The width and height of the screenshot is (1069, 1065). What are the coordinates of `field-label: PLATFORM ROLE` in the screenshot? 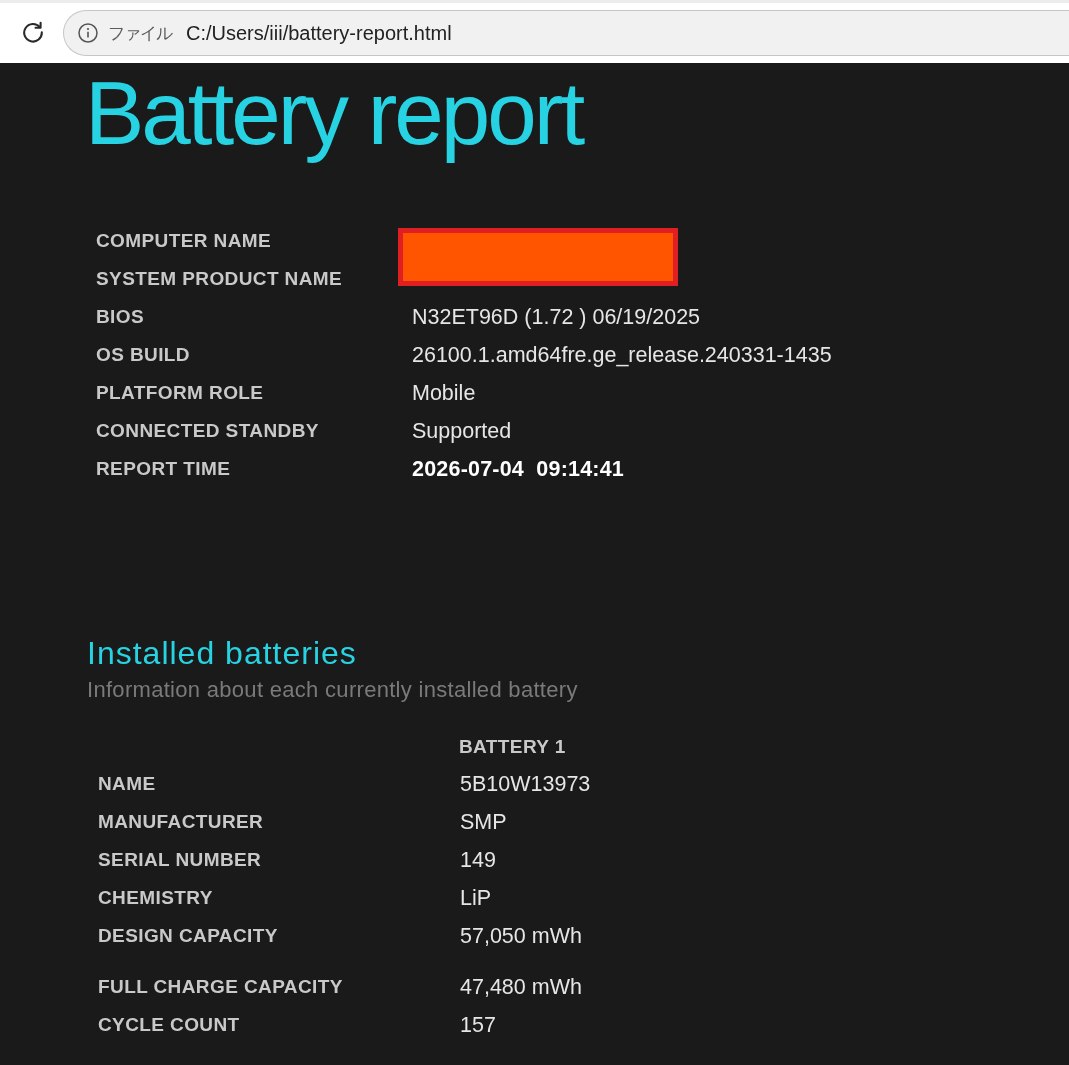 It's located at (180, 393).